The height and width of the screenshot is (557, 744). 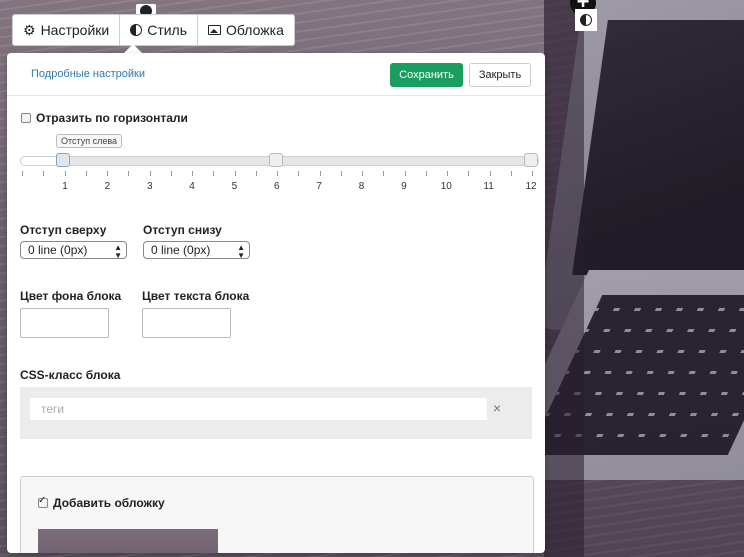 I want to click on tab-cover: Обложка, so click(x=246, y=30).